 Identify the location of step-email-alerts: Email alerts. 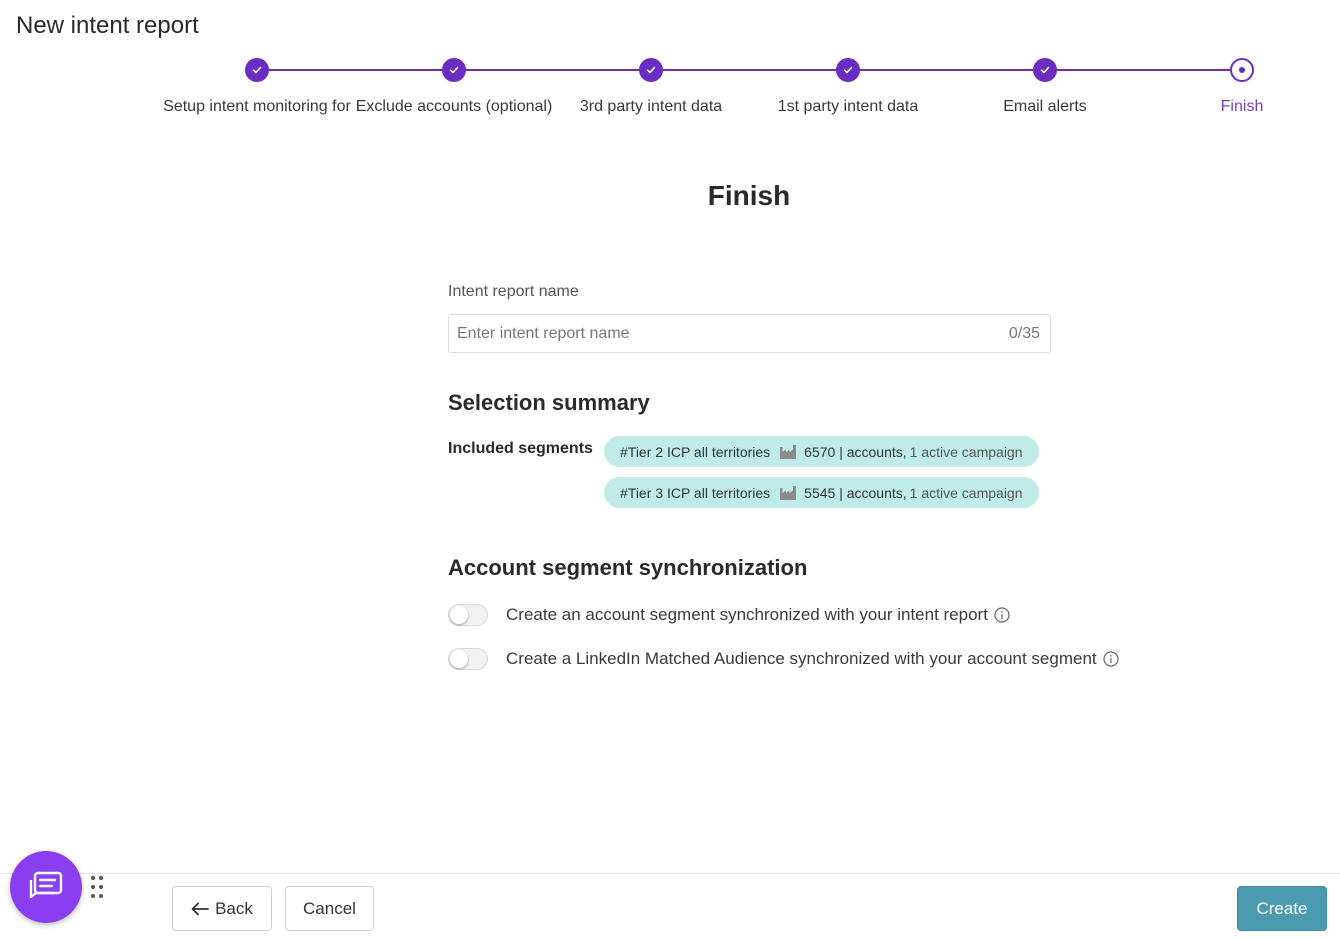
(1045, 88).